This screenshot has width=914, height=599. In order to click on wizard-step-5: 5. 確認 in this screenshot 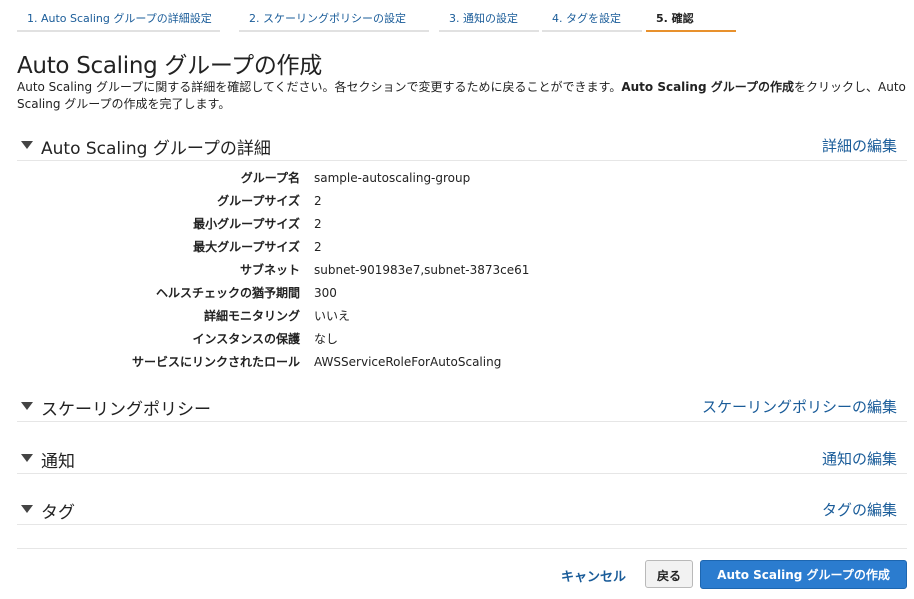, I will do `click(691, 19)`.